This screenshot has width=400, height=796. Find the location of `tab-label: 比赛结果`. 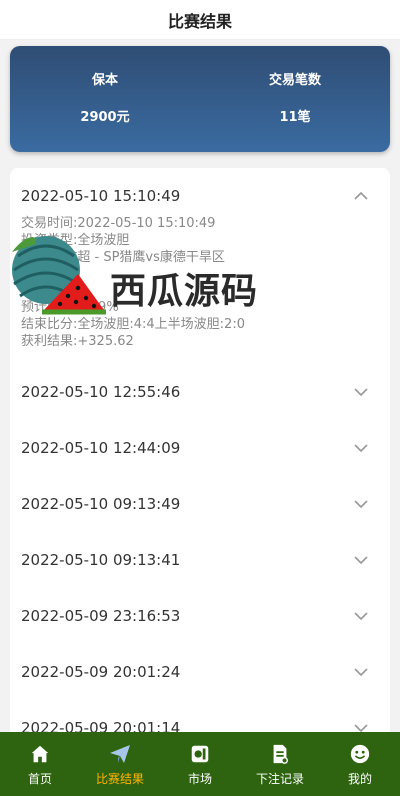

tab-label: 比赛结果 is located at coordinates (119, 778).